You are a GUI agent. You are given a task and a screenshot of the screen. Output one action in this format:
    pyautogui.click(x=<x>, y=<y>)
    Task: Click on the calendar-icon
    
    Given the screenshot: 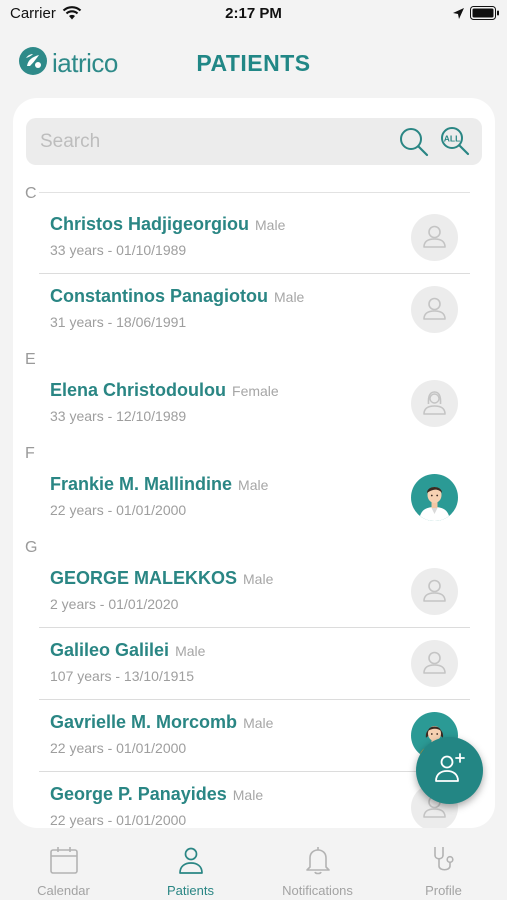 What is the action you would take?
    pyautogui.click(x=64, y=862)
    